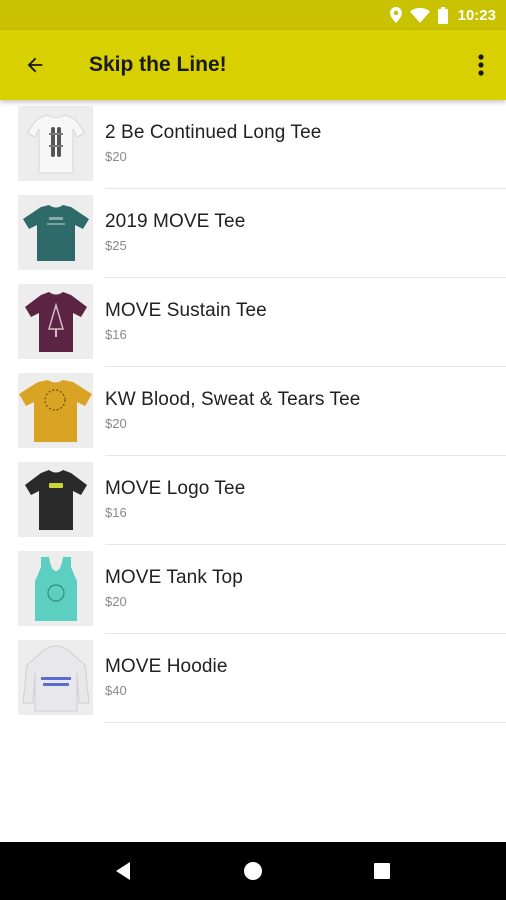 Image resolution: width=506 pixels, height=900 pixels. I want to click on divider, so click(305, 722).